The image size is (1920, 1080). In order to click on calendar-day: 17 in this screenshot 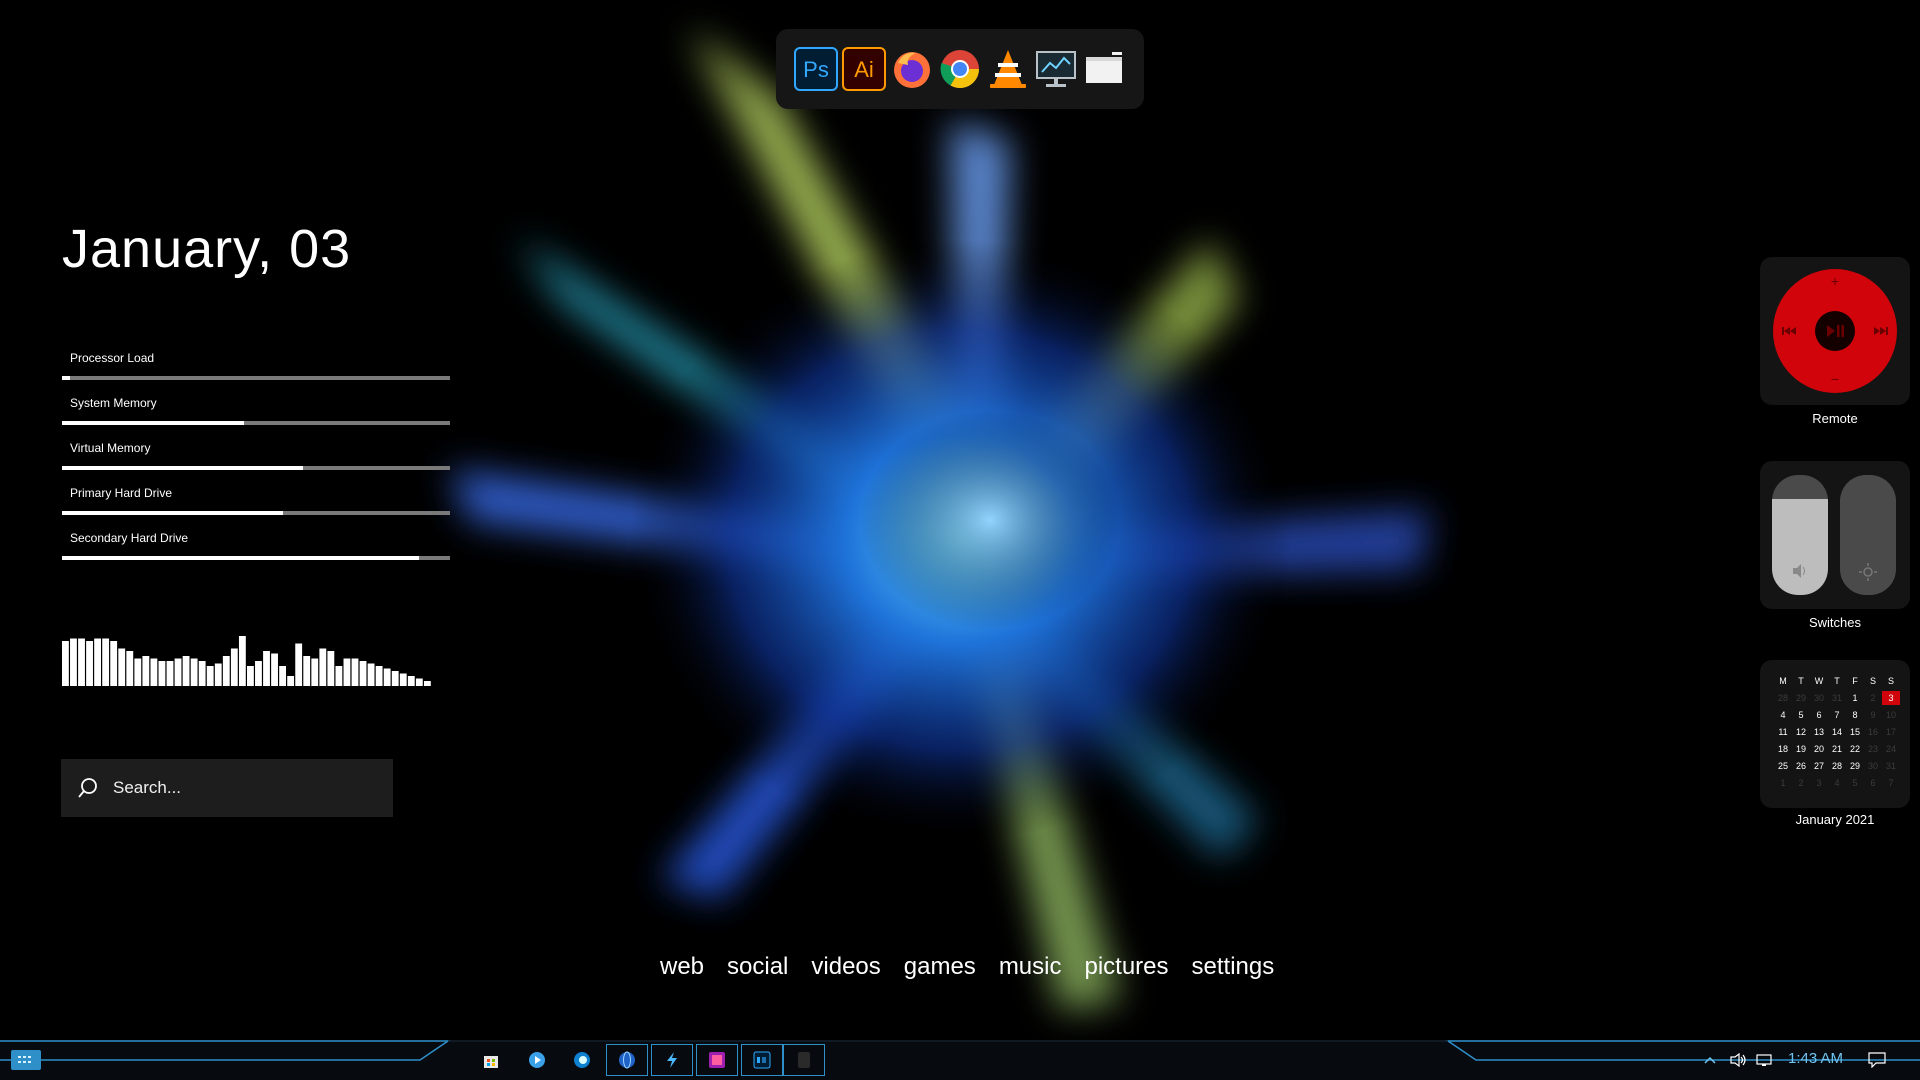, I will do `click(1891, 732)`.